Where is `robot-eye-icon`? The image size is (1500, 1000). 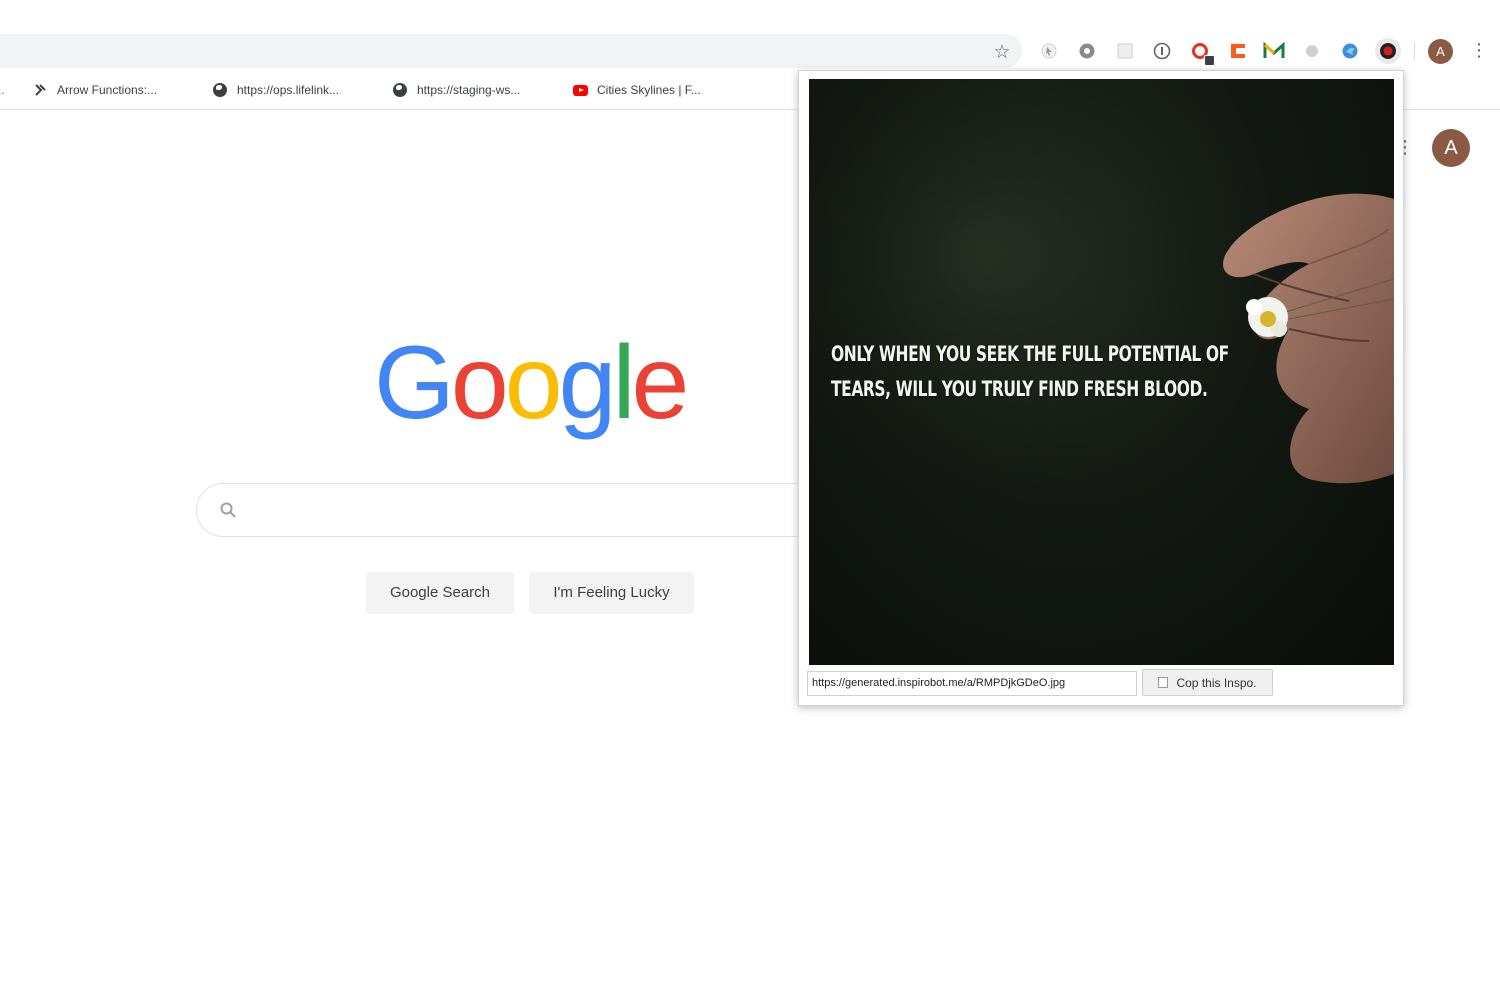 robot-eye-icon is located at coordinates (1388, 51).